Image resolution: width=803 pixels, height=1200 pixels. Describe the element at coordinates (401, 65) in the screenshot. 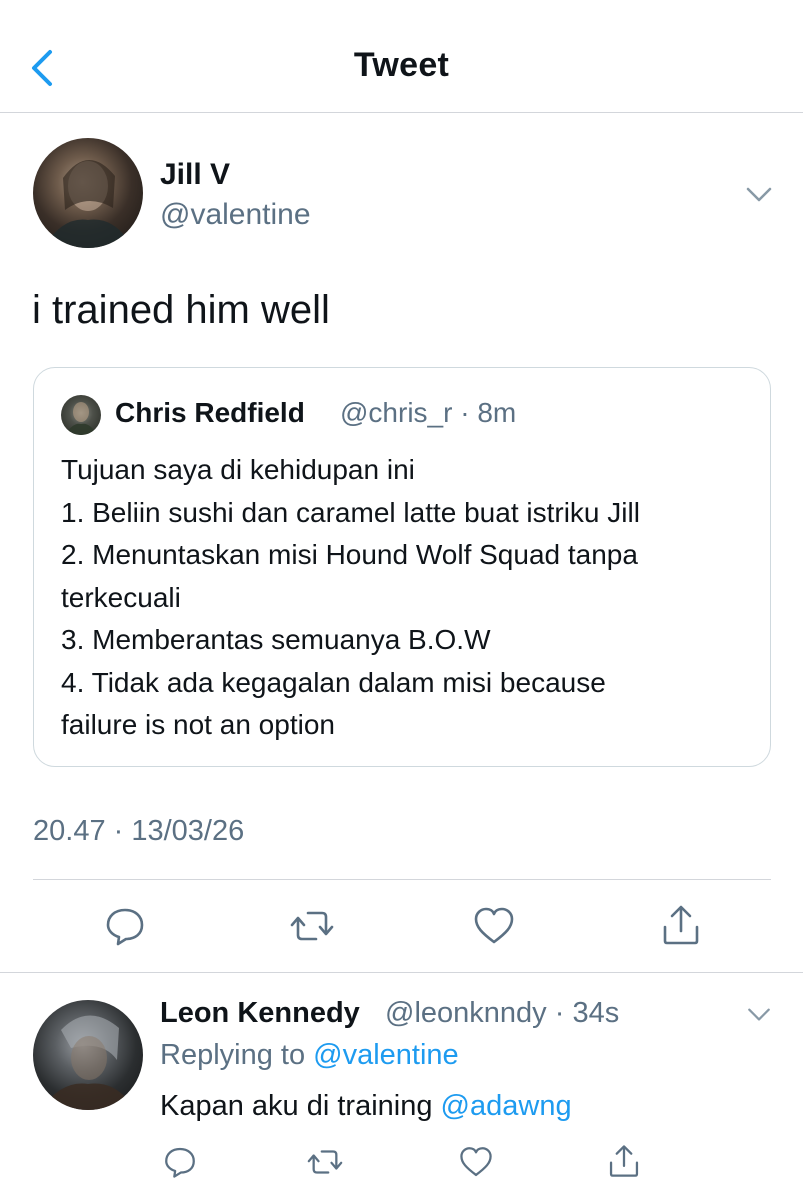

I see `page-title: Tweet` at that location.